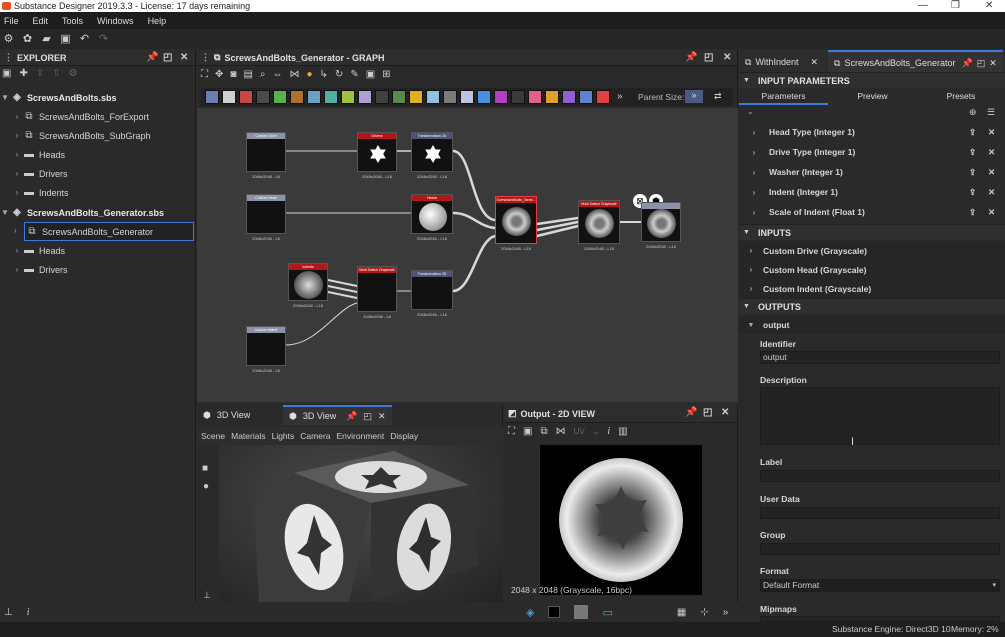 The image size is (1005, 637). Describe the element at coordinates (377, 155) in the screenshot. I see `node-drivers: Drivers 2048x2048 - L16` at that location.